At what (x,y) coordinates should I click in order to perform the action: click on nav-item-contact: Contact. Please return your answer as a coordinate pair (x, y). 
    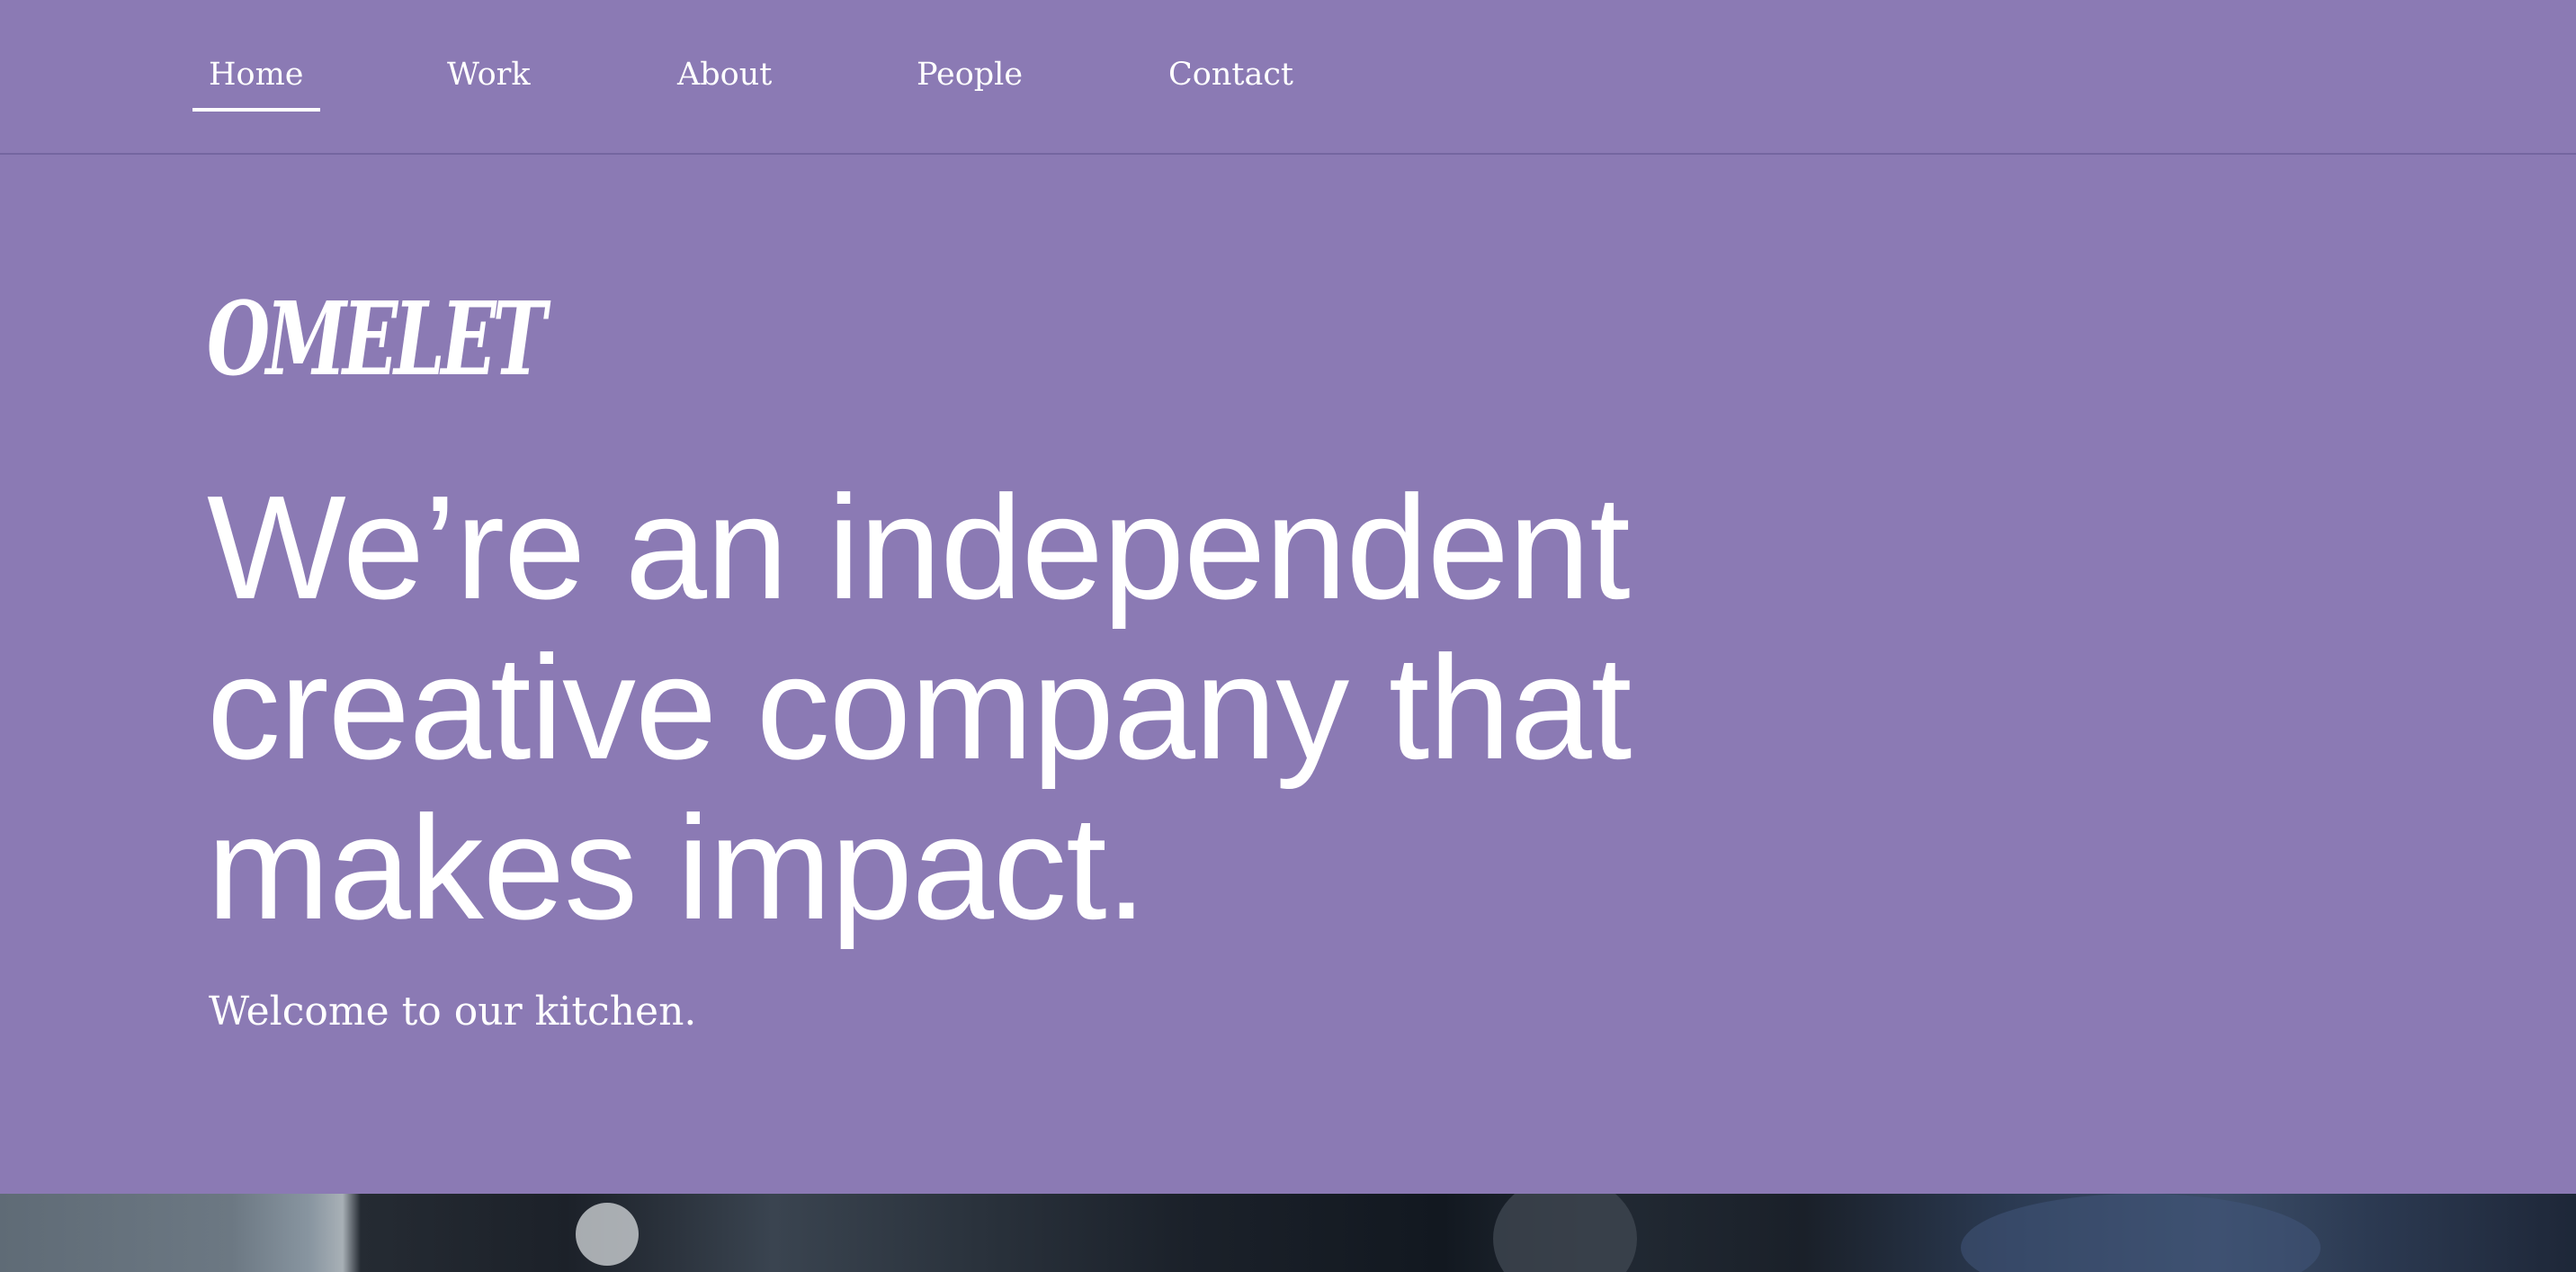
    Looking at the image, I should click on (1230, 74).